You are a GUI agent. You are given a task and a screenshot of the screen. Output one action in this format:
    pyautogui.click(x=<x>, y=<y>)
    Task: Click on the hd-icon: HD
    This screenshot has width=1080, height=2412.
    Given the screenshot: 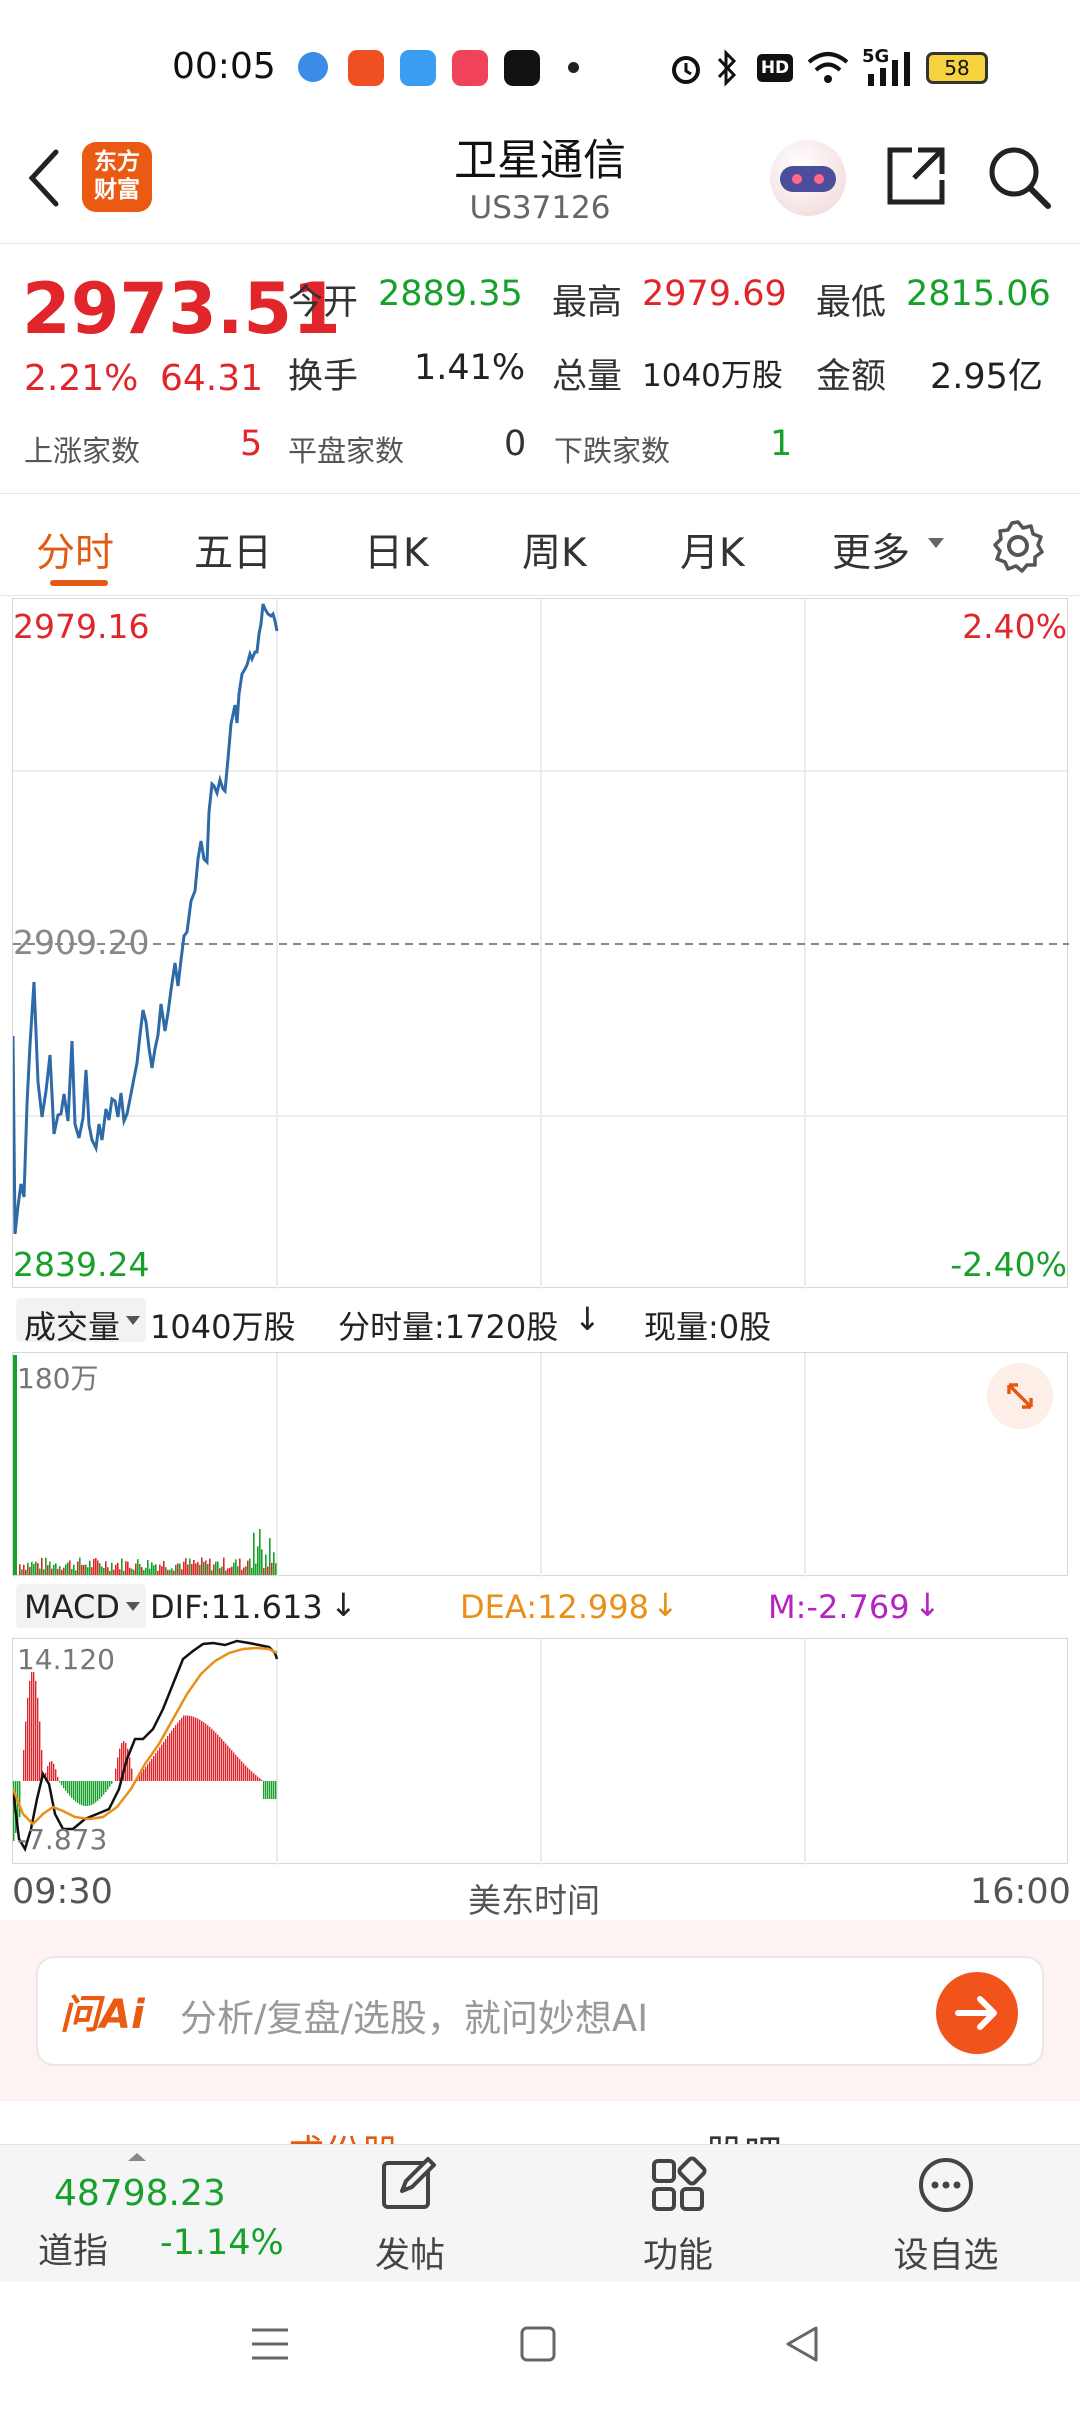 What is the action you would take?
    pyautogui.click(x=775, y=68)
    